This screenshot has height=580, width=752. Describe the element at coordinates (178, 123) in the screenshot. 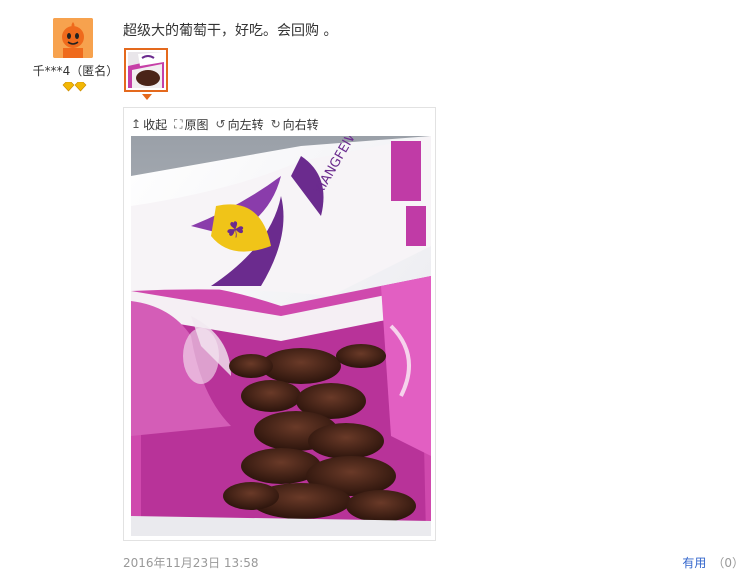

I see `original-size-icon: ⛶` at that location.